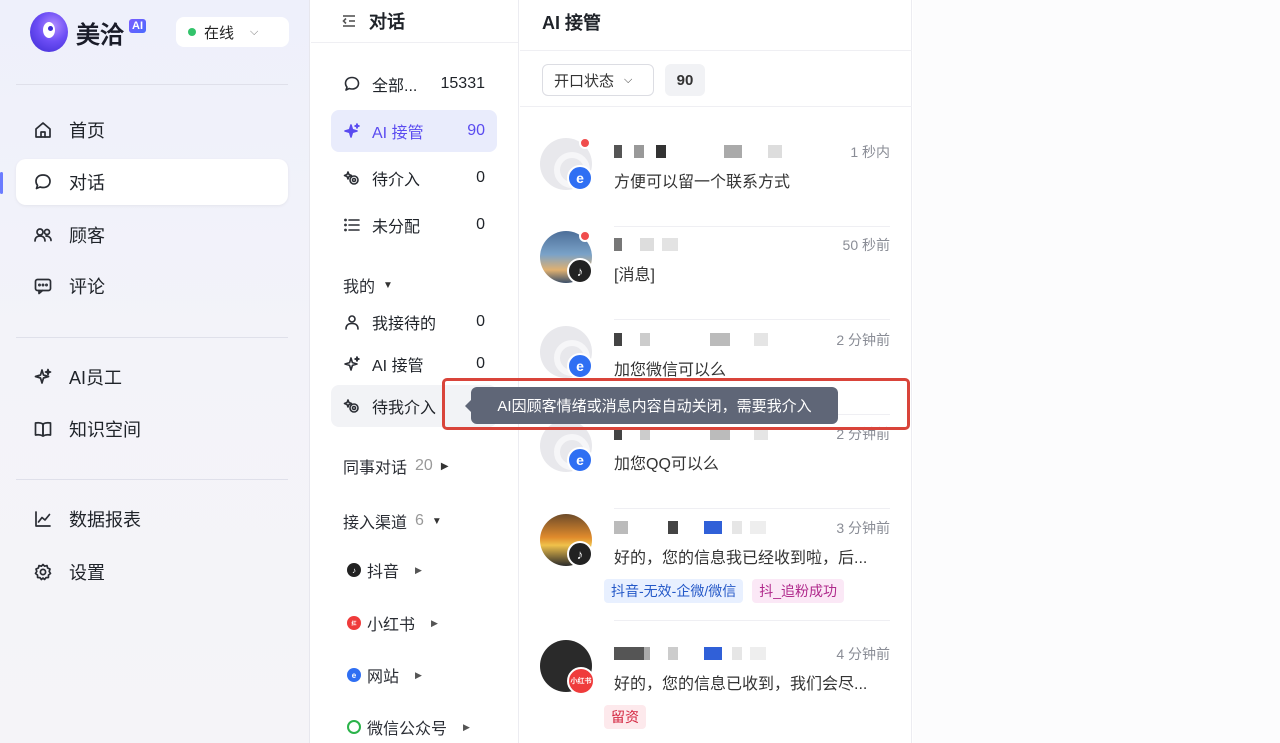 This screenshot has width=1280, height=743. I want to click on filter-pending-intervention: 待介入 0, so click(414, 178).